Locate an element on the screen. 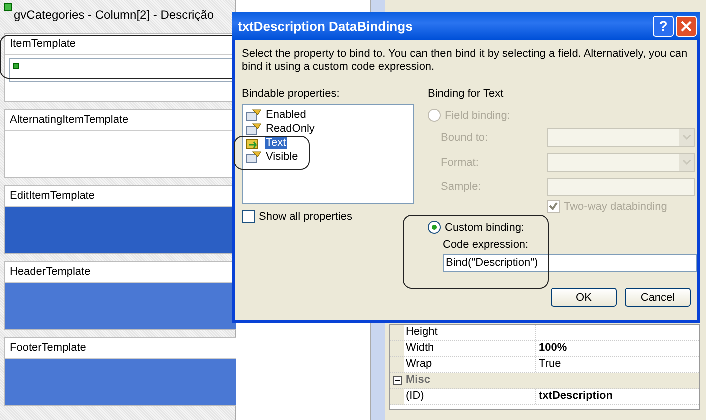  list-item: Enabled is located at coordinates (286, 115).